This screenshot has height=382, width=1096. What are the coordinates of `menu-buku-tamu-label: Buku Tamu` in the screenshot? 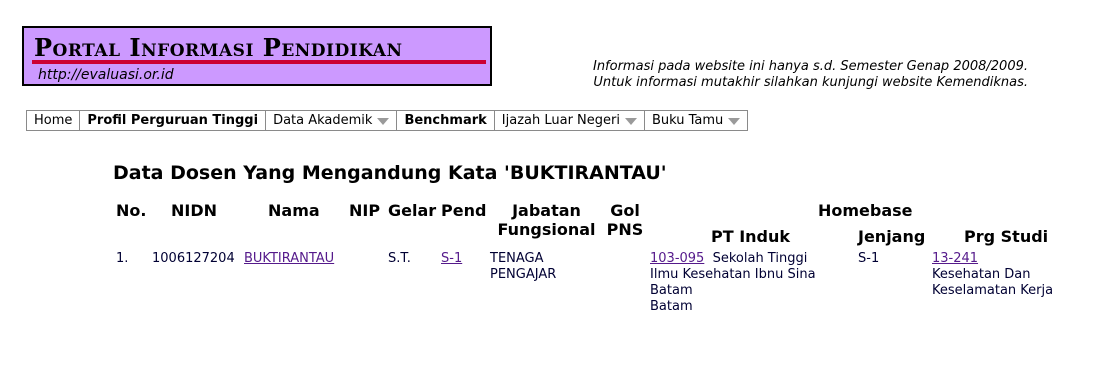 It's located at (687, 120).